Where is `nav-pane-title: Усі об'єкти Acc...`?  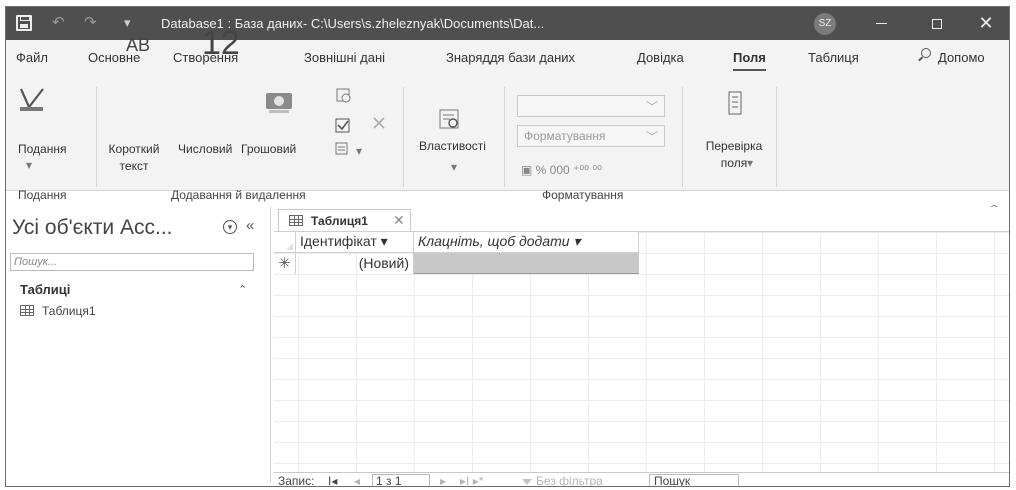 nav-pane-title: Усі об'єкти Acc... is located at coordinates (92, 228).